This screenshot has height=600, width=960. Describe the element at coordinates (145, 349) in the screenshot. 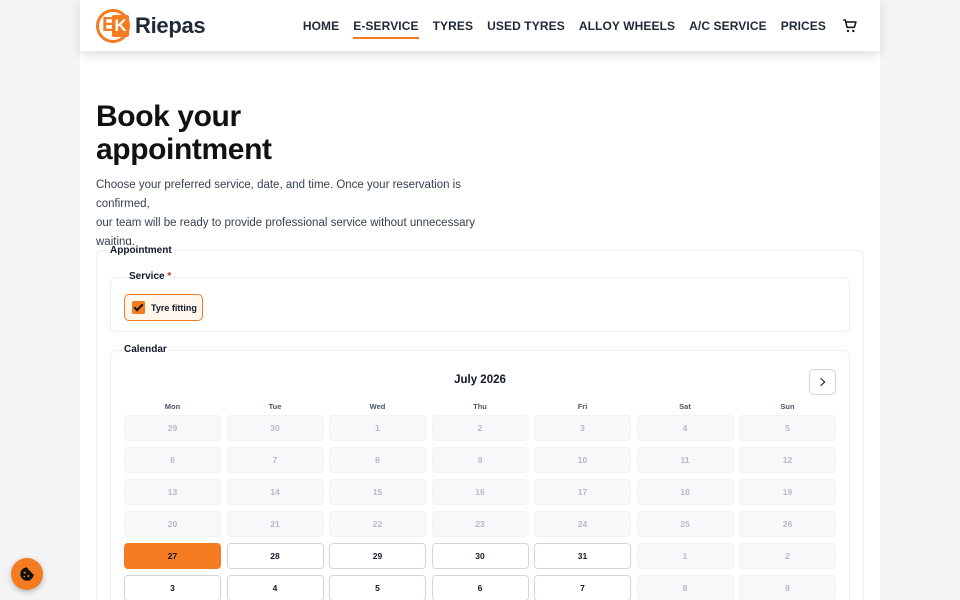

I see `calendar-legend: Calendar` at that location.